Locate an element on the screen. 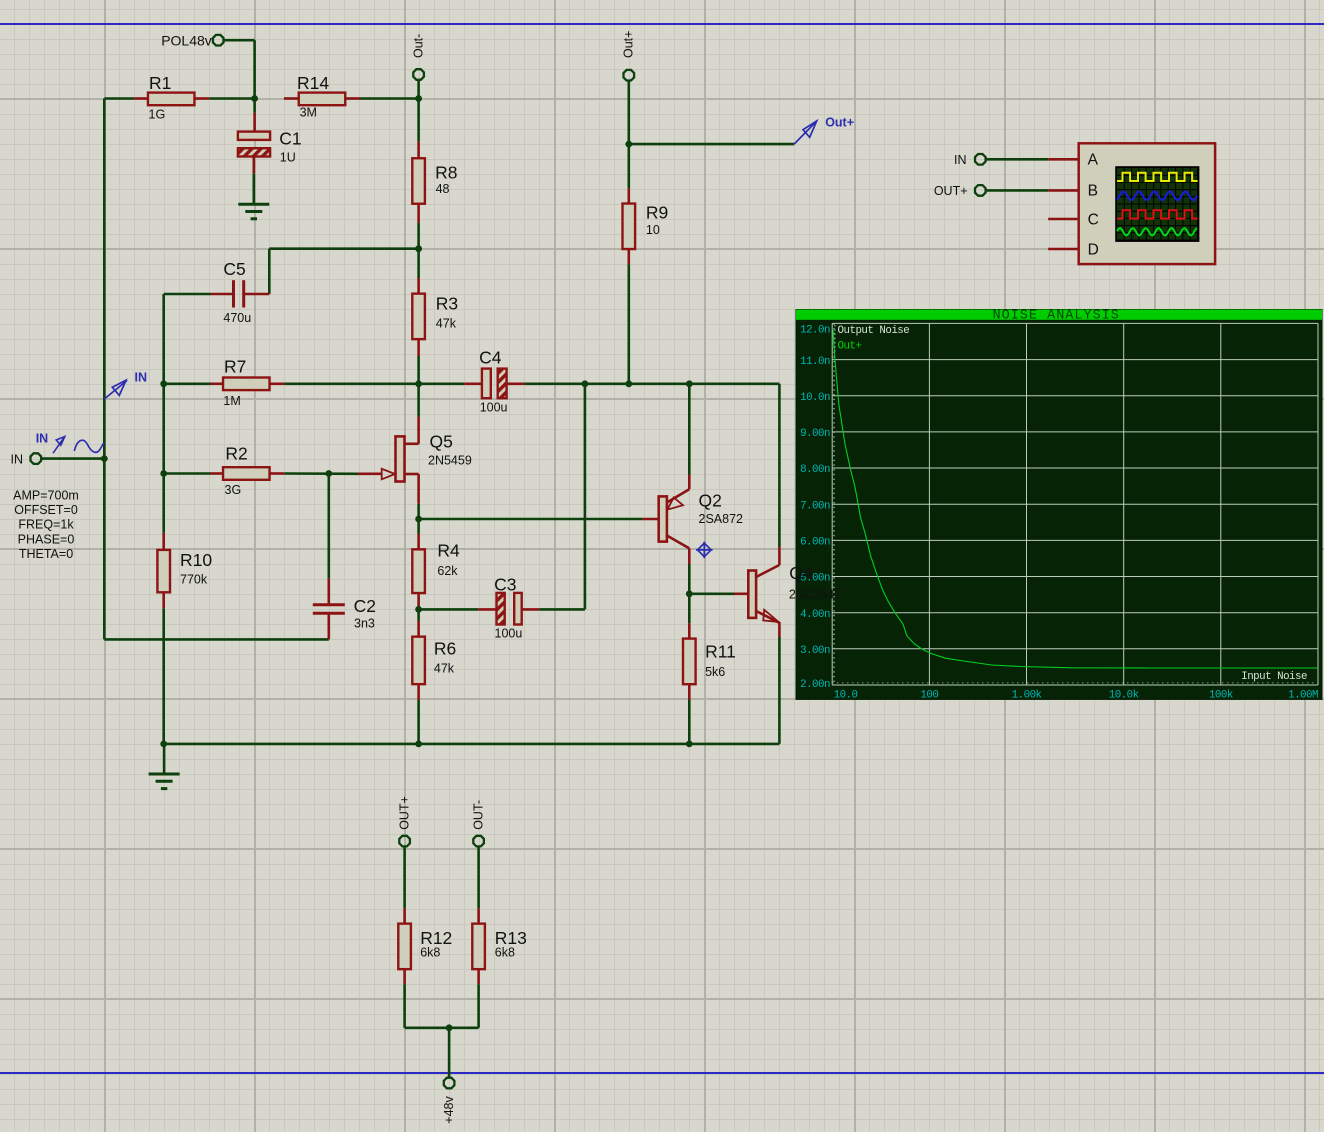  svg-text: 2SC2547 is located at coordinates (815, 595).